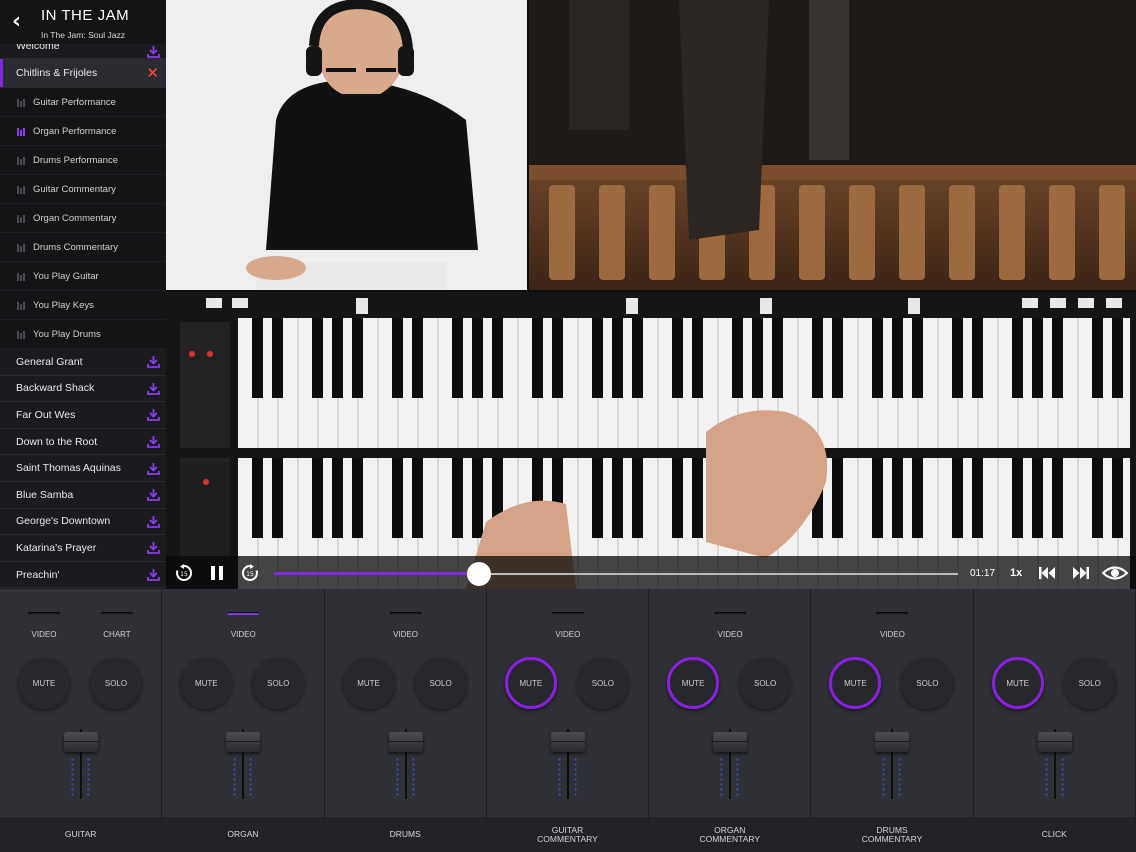  What do you see at coordinates (81, 834) in the screenshot?
I see `channel-label-bar: GUITAR` at bounding box center [81, 834].